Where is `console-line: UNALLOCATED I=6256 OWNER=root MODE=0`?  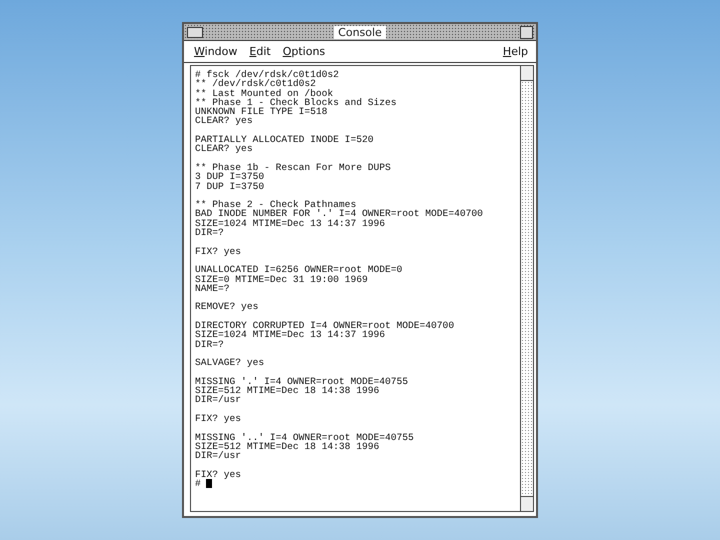 console-line: UNALLOCATED I=6256 OWNER=root MODE=0 is located at coordinates (299, 270).